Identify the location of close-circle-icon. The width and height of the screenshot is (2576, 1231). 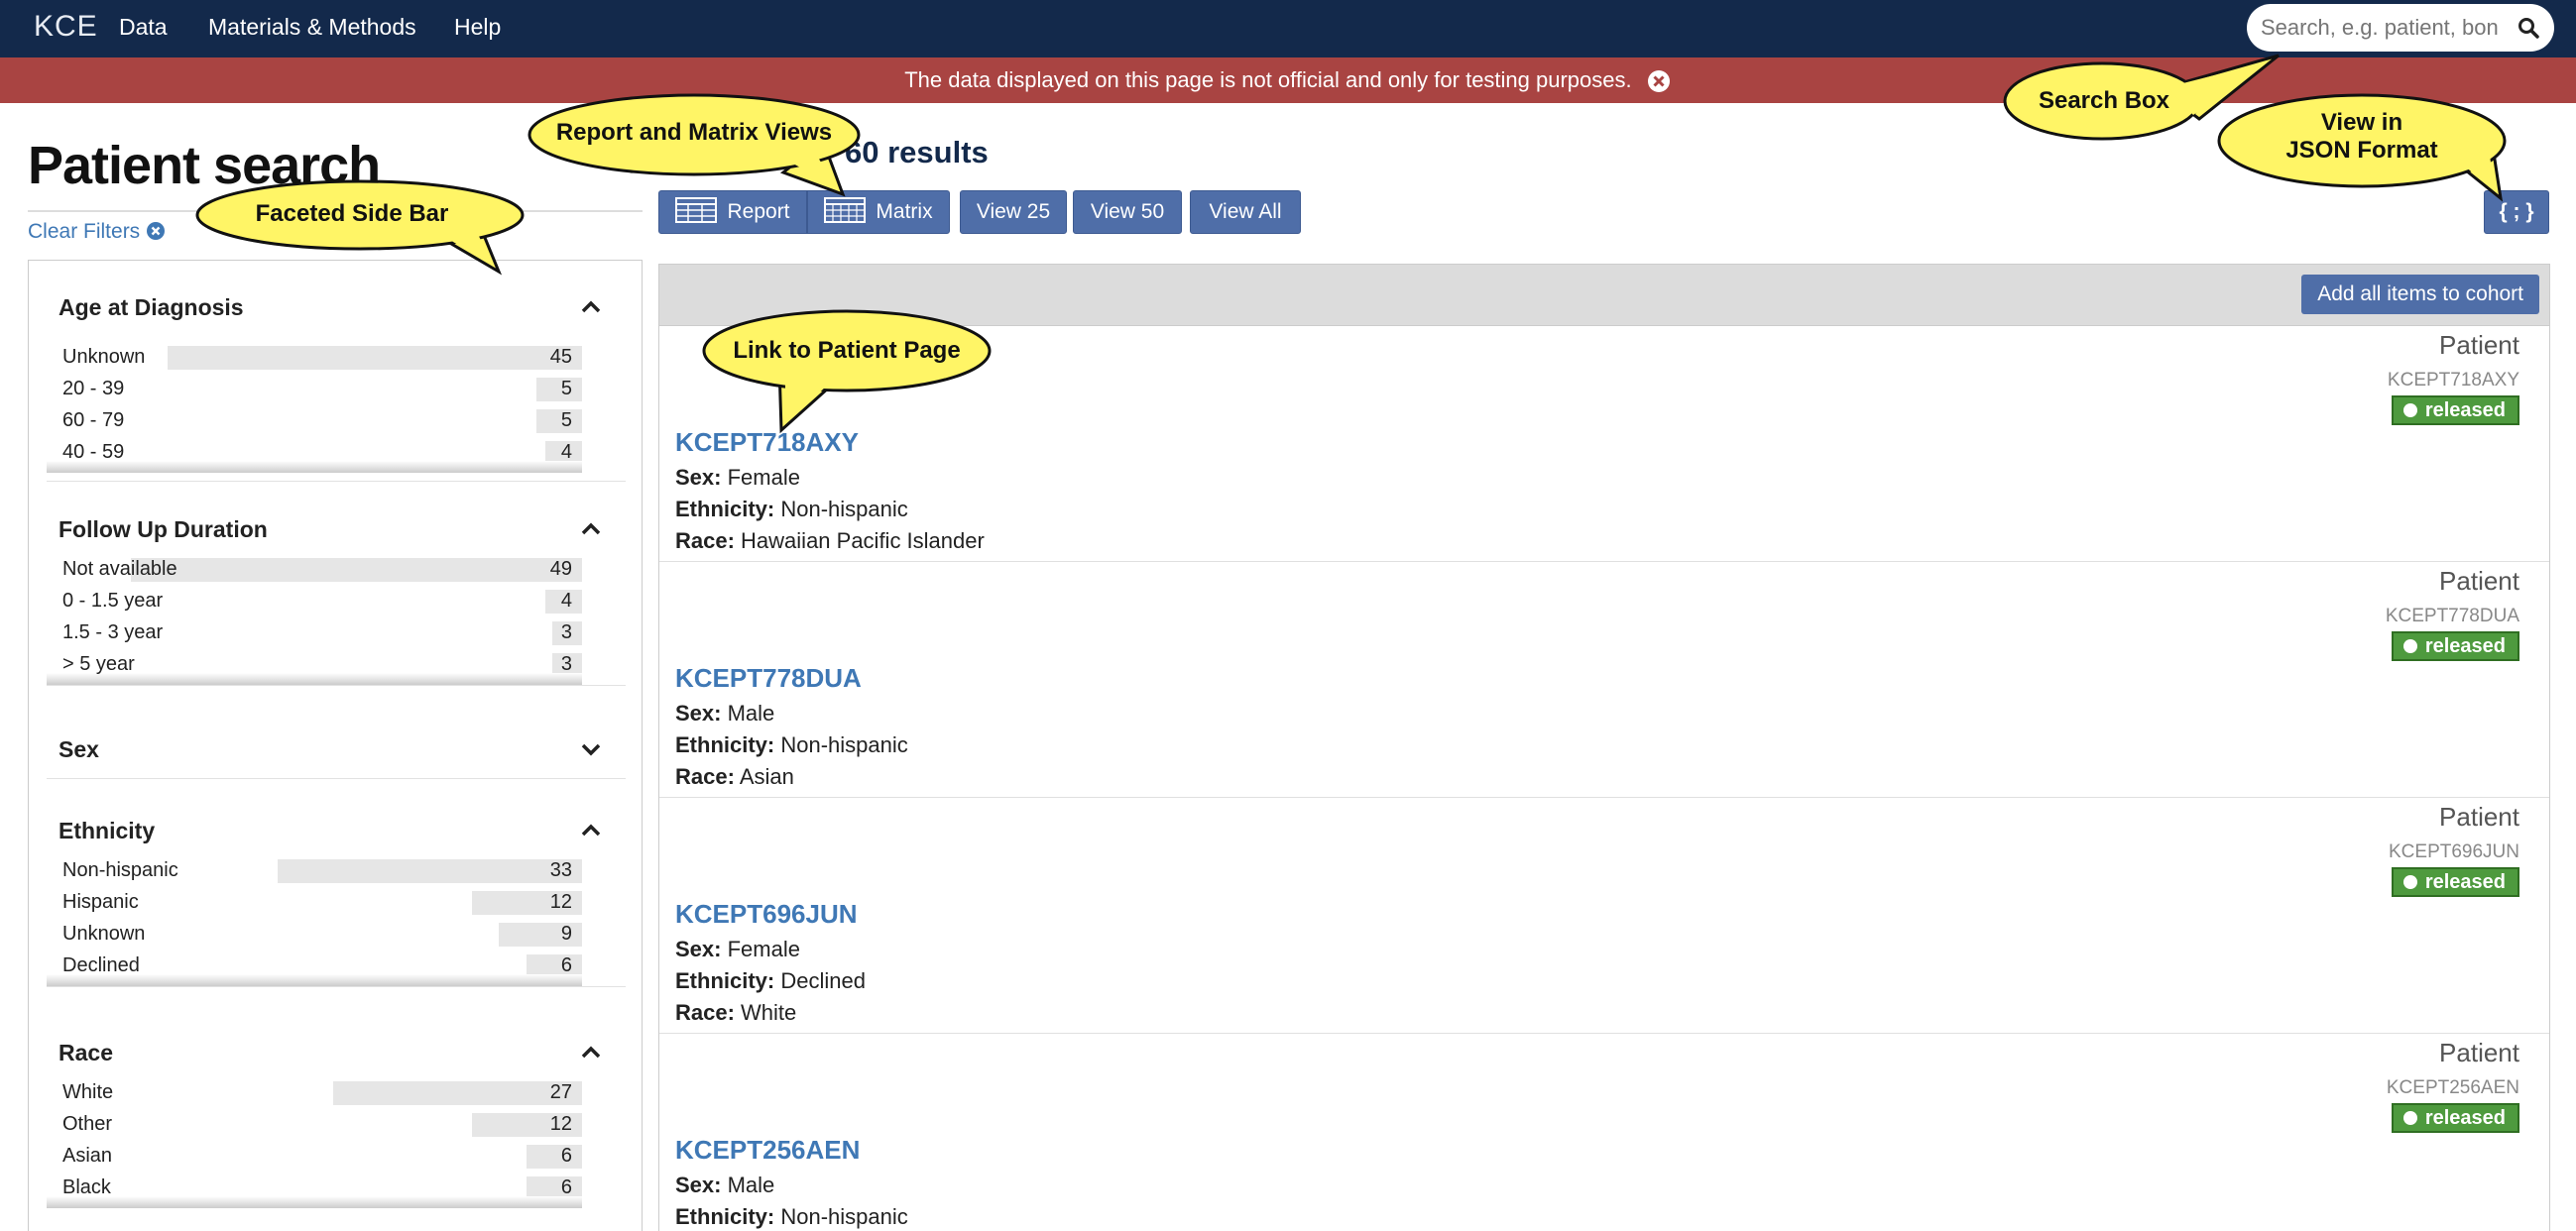
(1659, 81).